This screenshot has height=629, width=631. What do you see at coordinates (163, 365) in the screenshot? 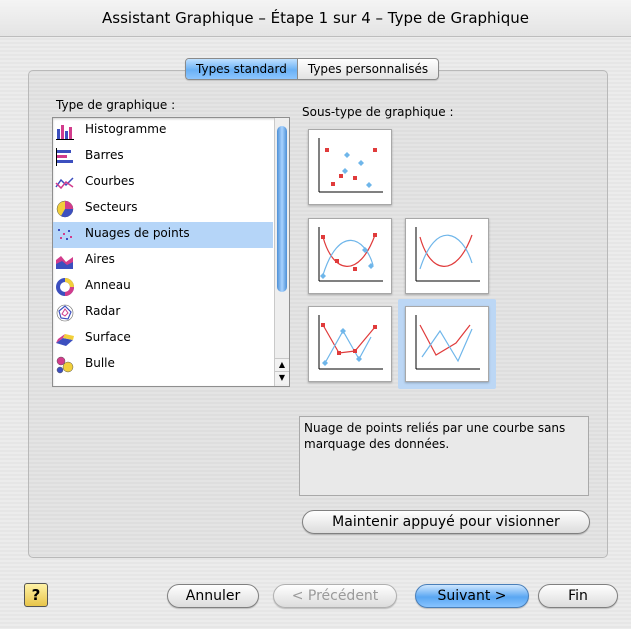
I see `list-item-bubble: Bulle` at bounding box center [163, 365].